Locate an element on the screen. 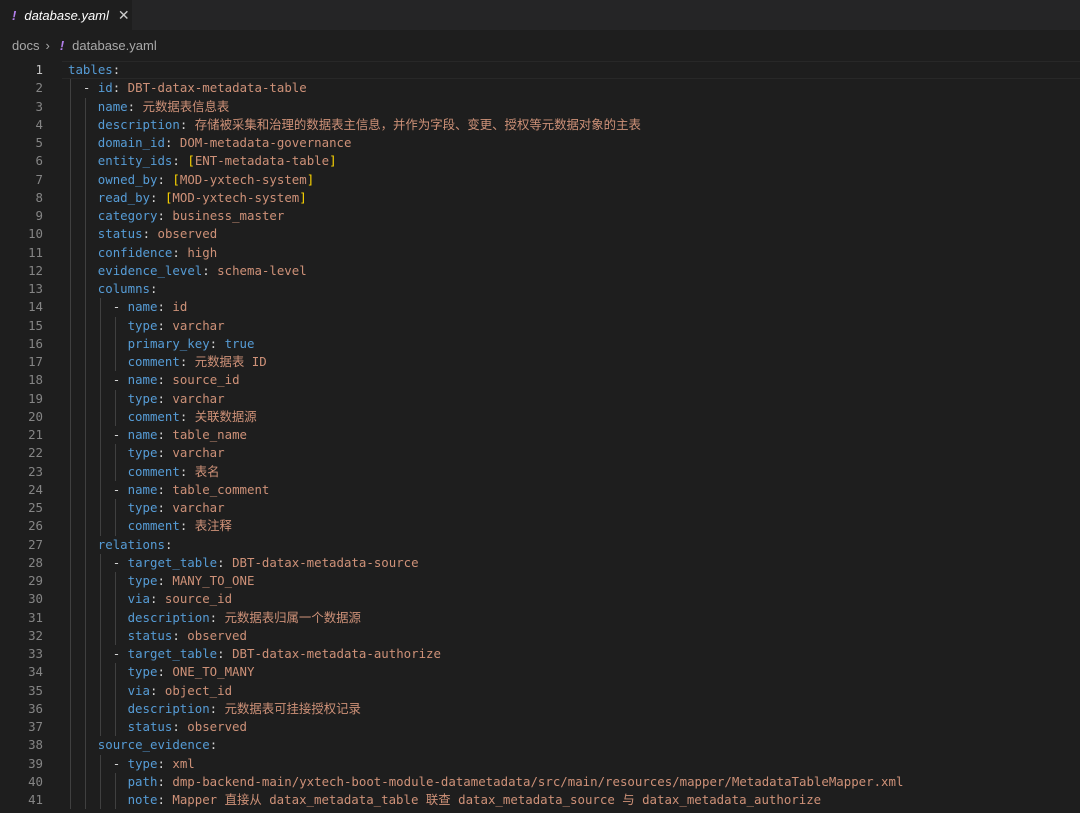 This screenshot has width=1080, height=813. code-line: 29 type: MANY_TO_ONE is located at coordinates (540, 581).